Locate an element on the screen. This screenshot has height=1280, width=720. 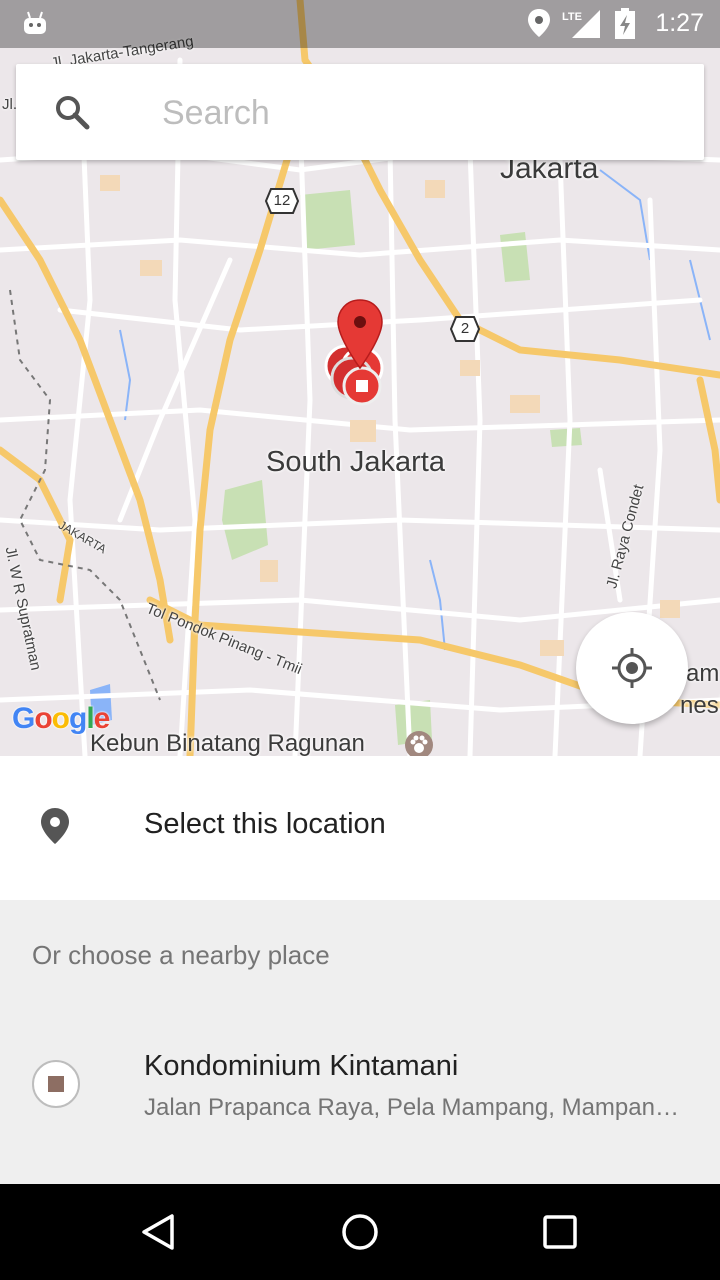
my-location-button is located at coordinates (632, 668).